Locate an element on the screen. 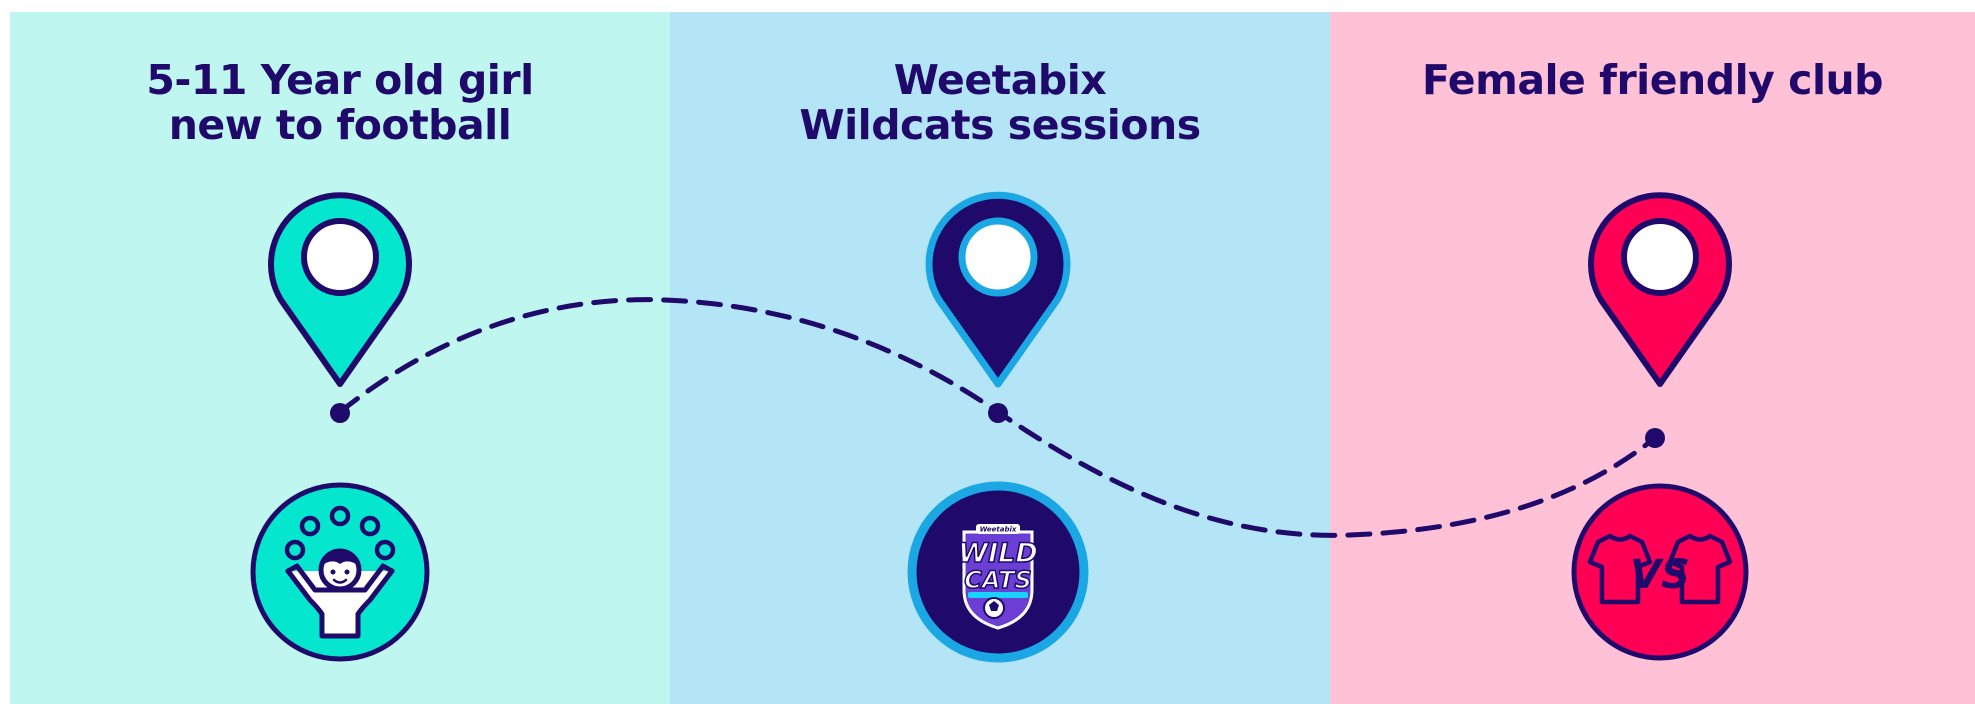  route-dot-wildcats is located at coordinates (998, 413).